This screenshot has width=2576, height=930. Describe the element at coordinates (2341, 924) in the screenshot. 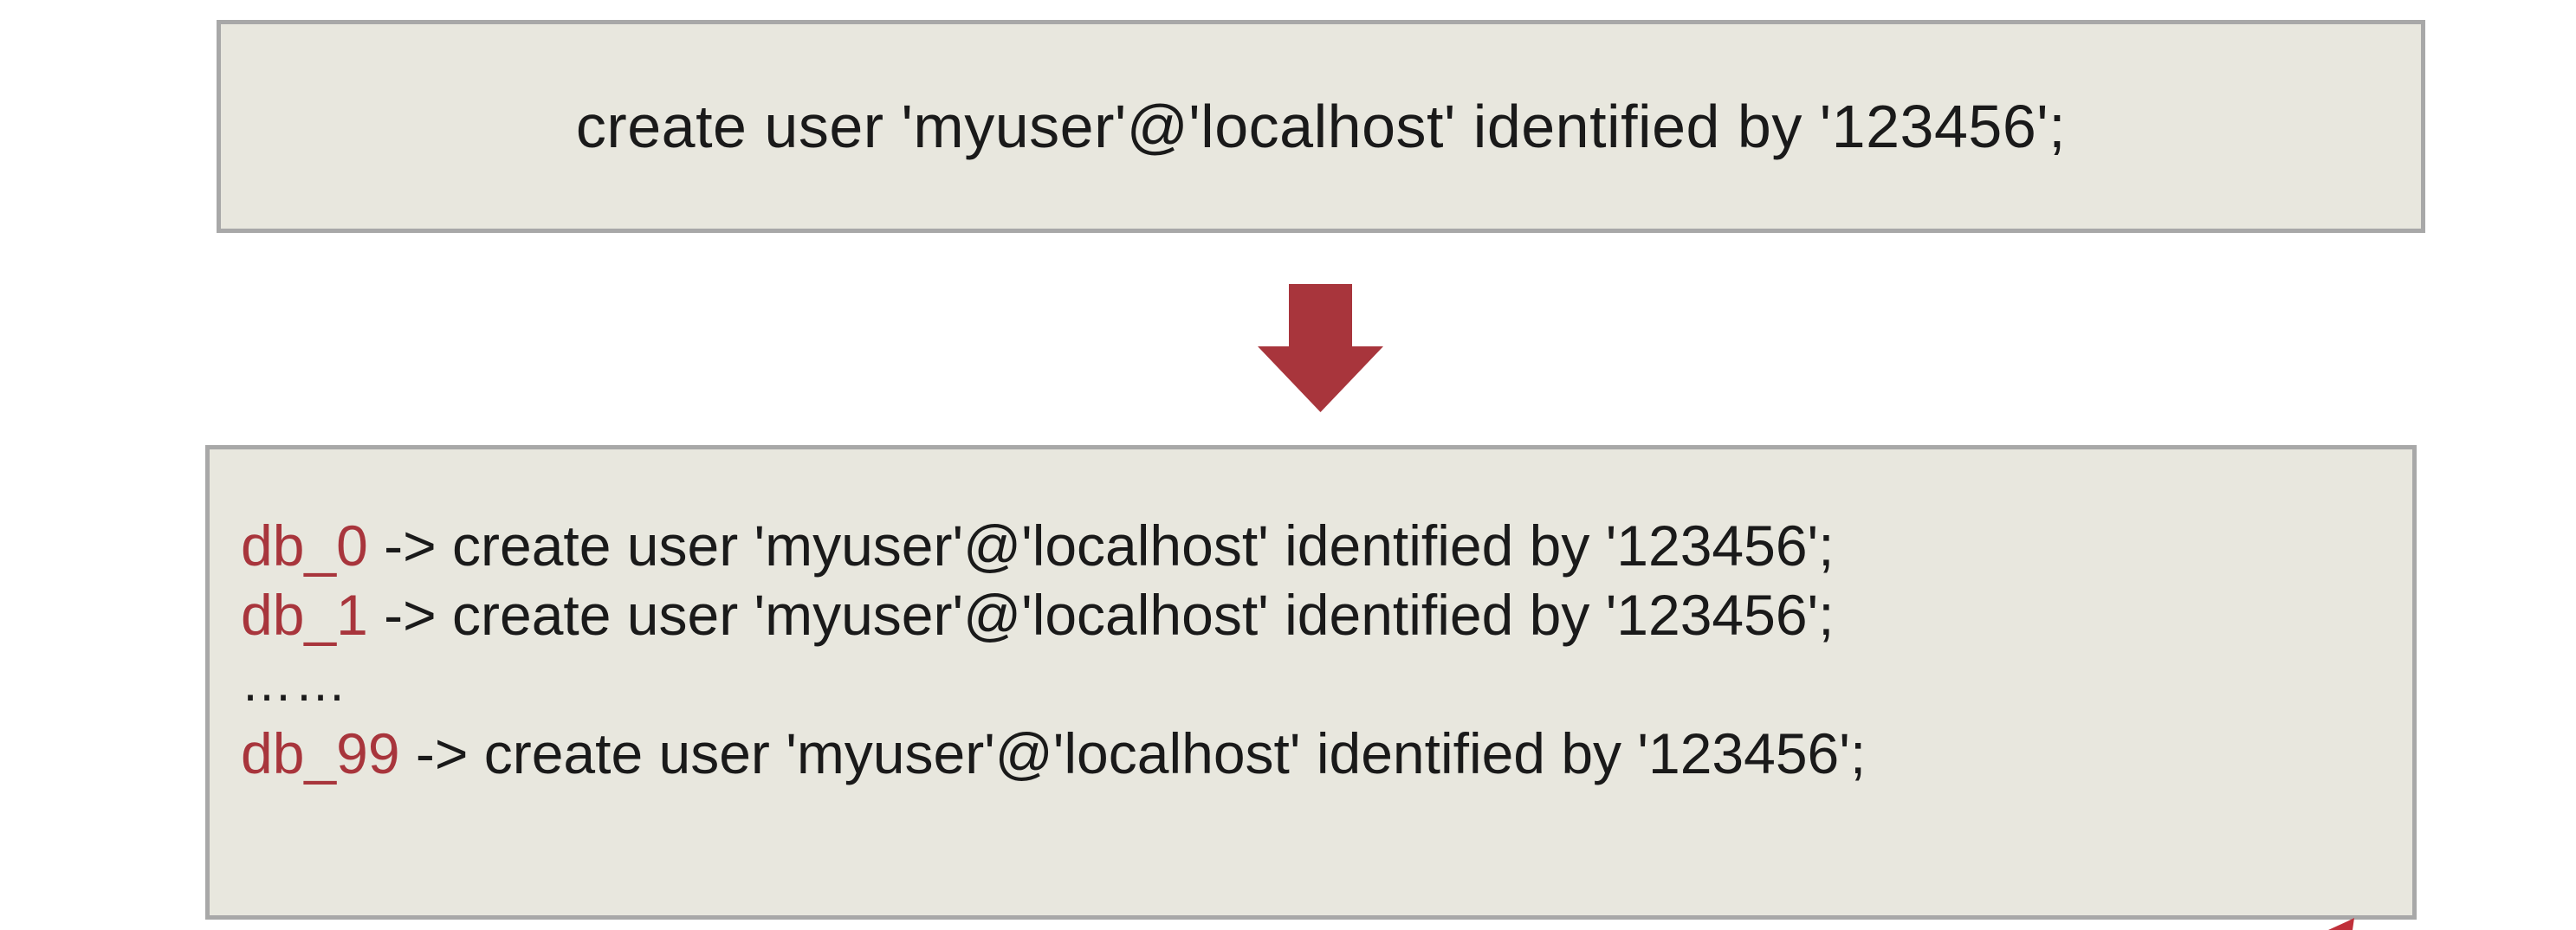

I see `corner-mark-icon` at that location.